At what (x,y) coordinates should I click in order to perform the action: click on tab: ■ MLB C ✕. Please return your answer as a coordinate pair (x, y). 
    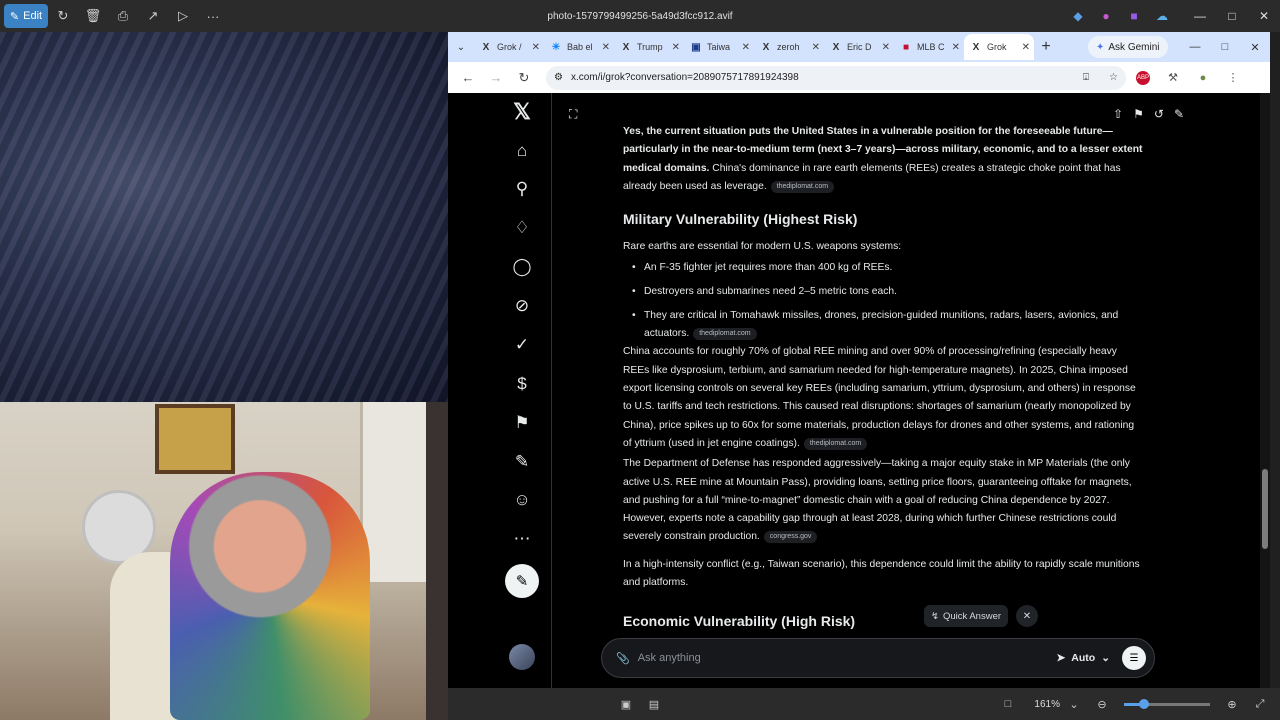
    Looking at the image, I should click on (929, 47).